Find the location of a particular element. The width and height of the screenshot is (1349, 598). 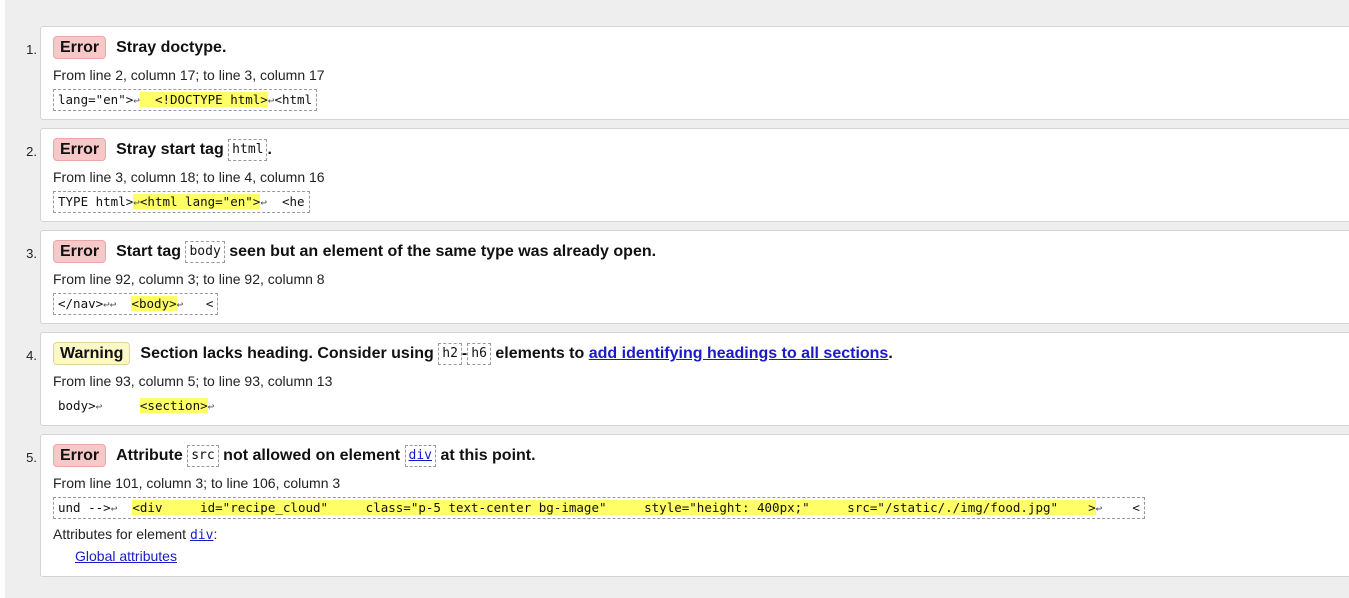

global-attributes-link: Global attributes is located at coordinates (126, 556).